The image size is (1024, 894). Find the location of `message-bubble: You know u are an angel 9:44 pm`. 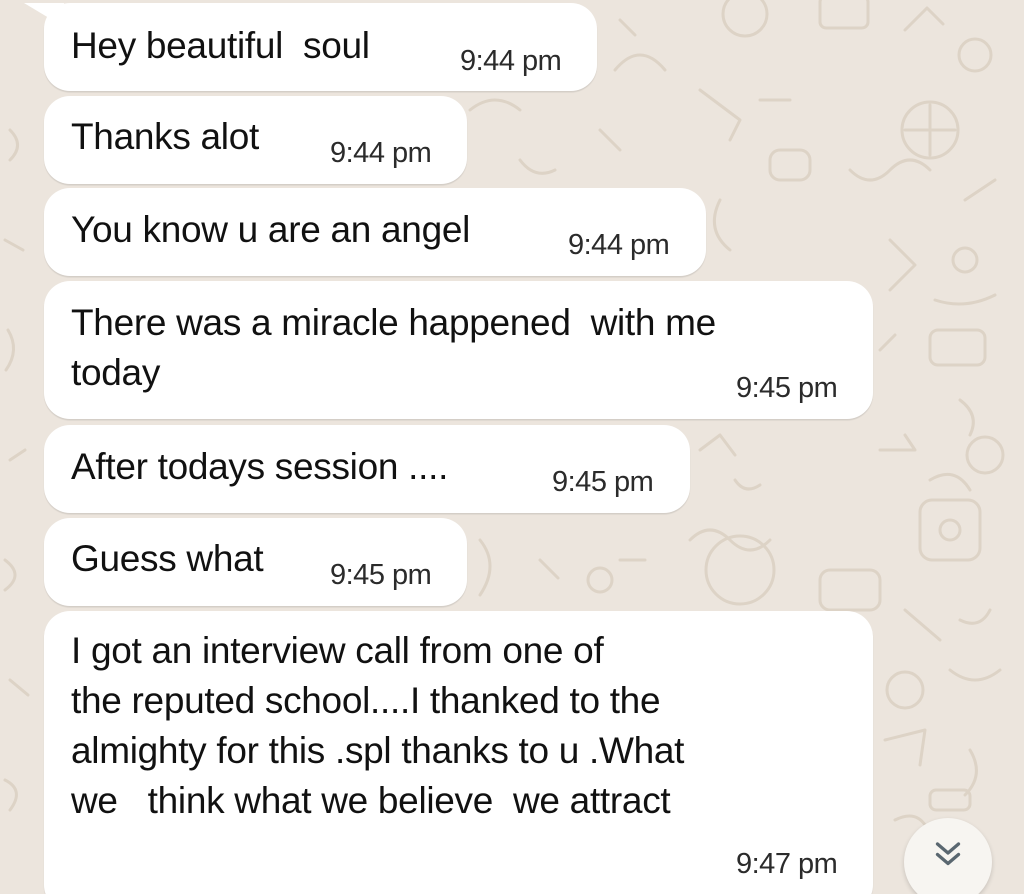

message-bubble: You know u are an angel 9:44 pm is located at coordinates (375, 232).